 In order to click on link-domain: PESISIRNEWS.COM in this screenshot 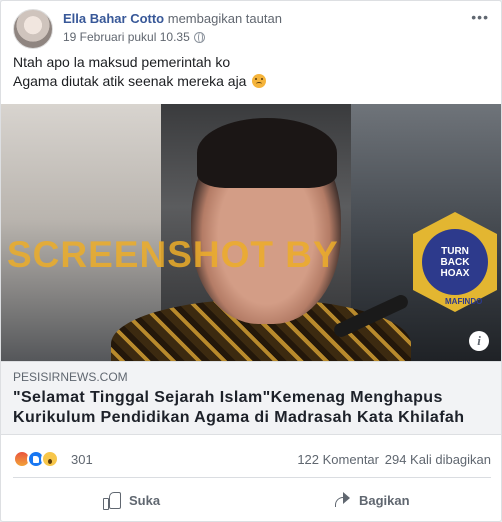, I will do `click(70, 377)`.